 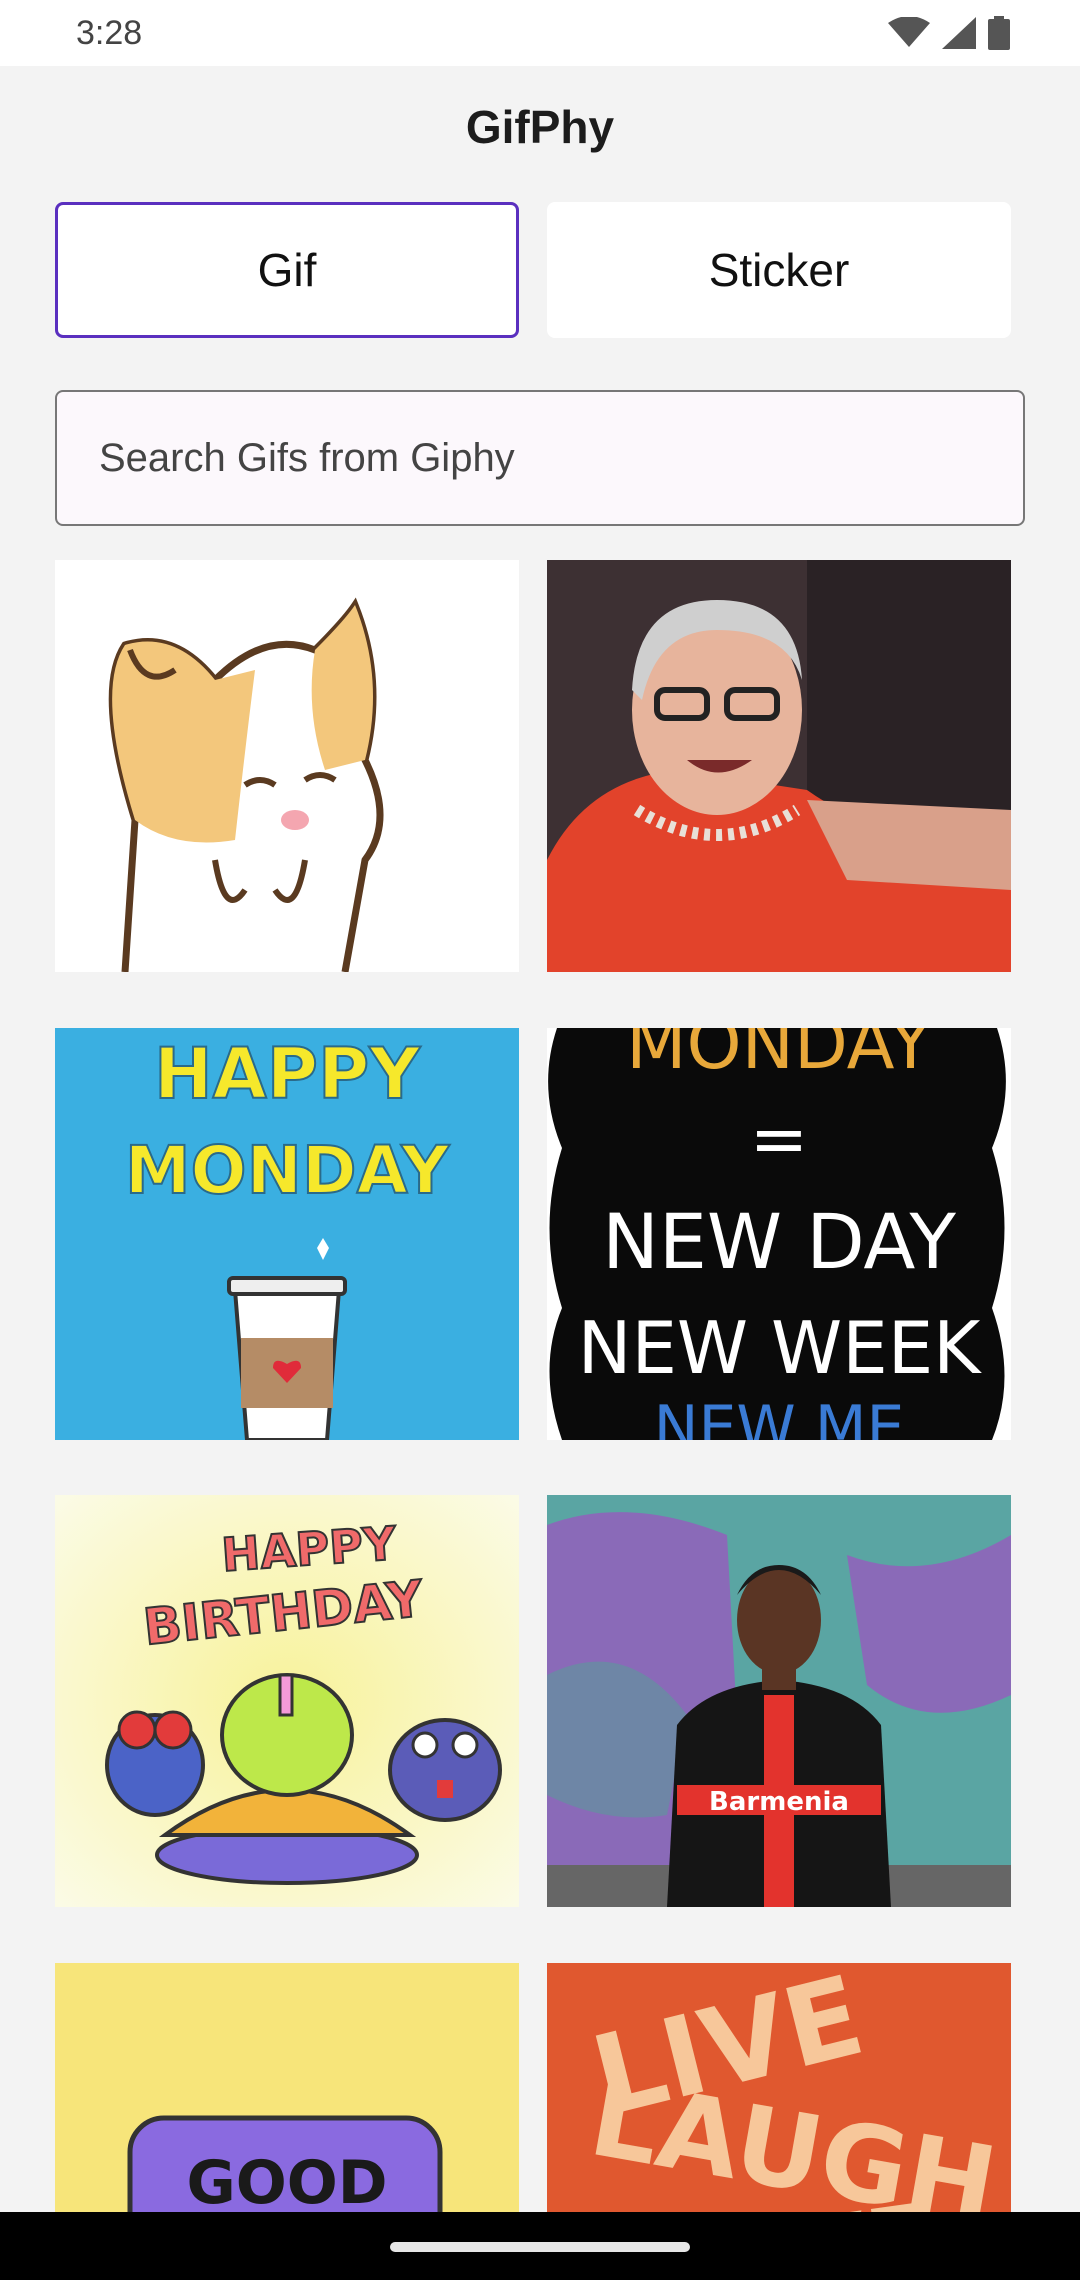 I want to click on shirt-sponsor-text: Barmenia, so click(x=779, y=1802).